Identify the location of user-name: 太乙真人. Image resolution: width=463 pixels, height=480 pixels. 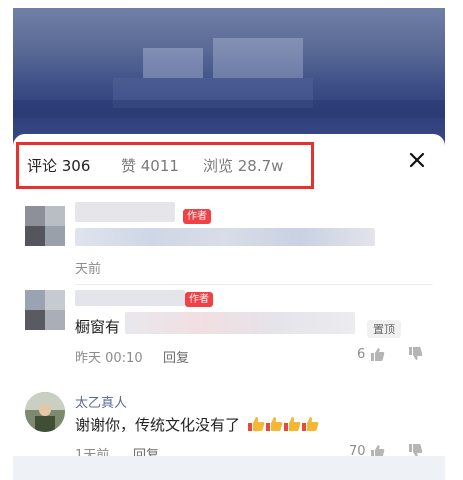
(101, 401).